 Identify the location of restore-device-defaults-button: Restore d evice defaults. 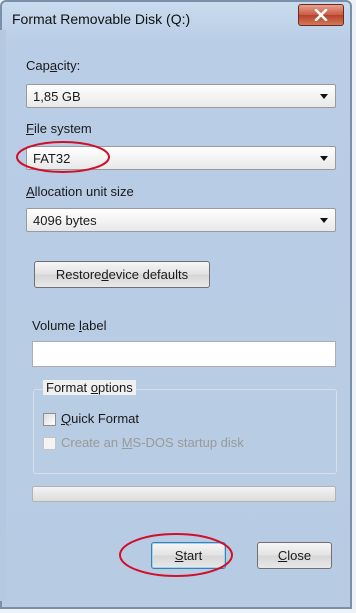
(122, 274).